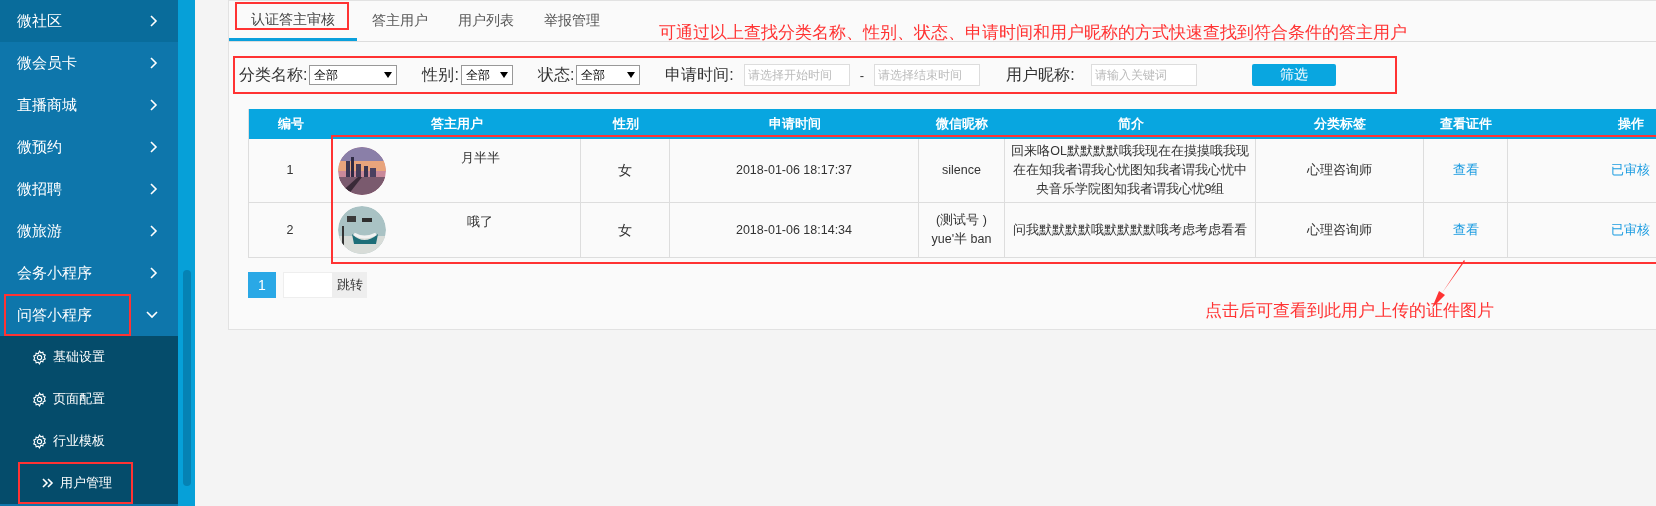  What do you see at coordinates (927, 75) in the screenshot?
I see `end-date-field: 请选择结束时间` at bounding box center [927, 75].